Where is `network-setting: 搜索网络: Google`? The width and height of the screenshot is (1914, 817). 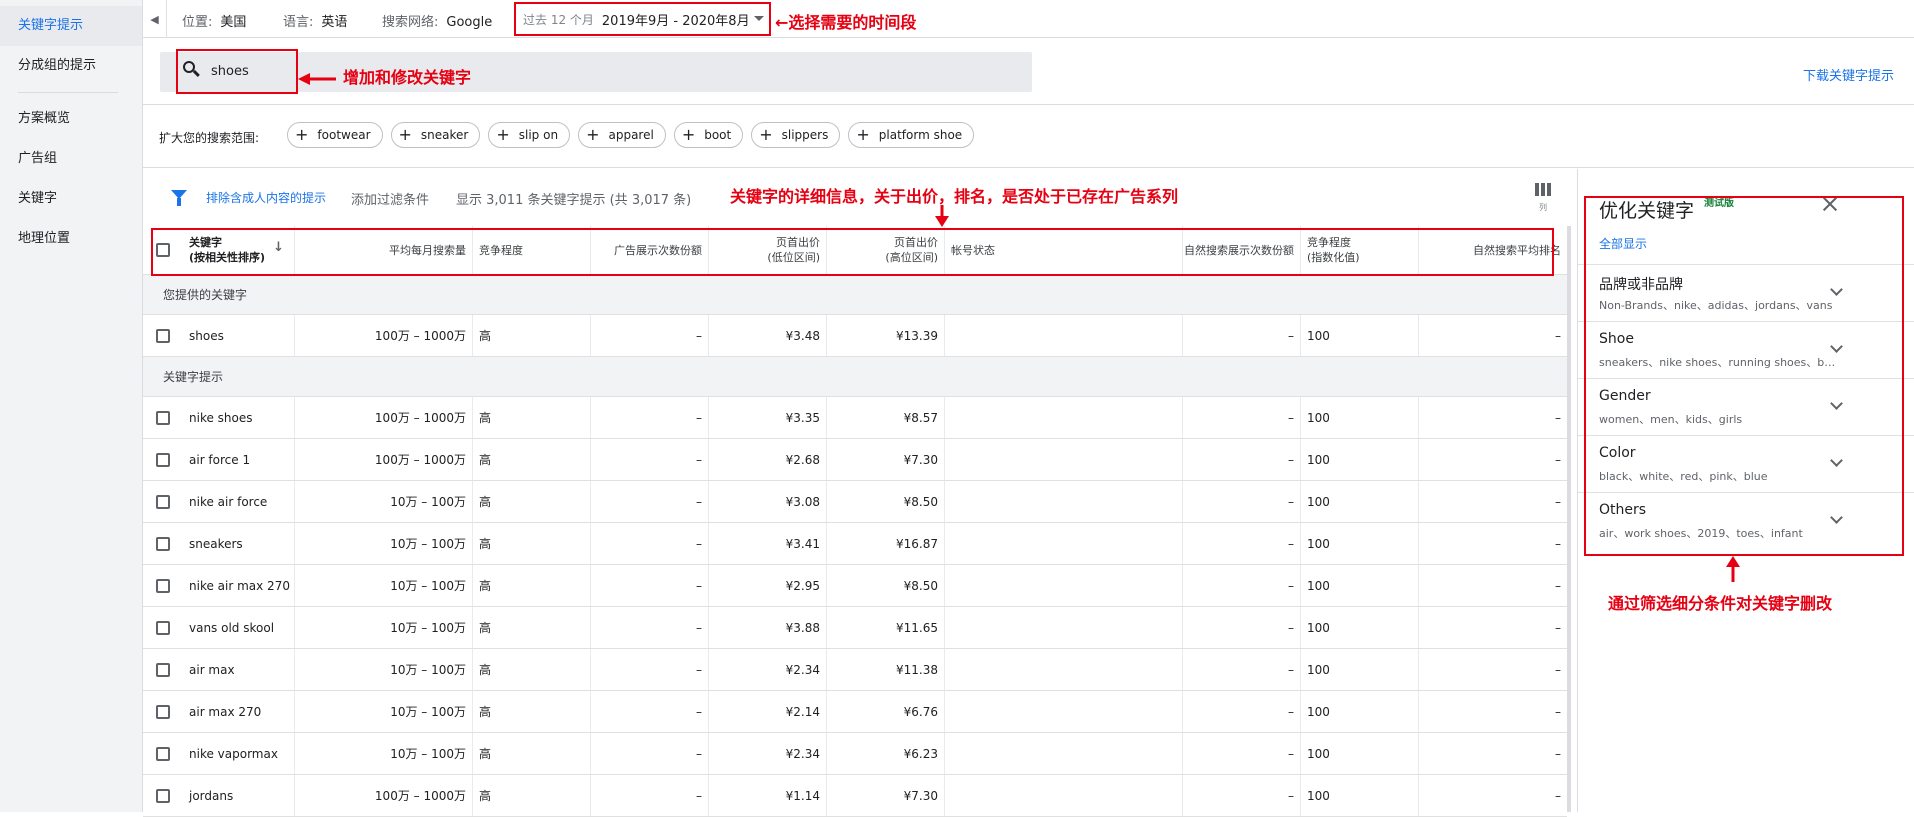 network-setting: 搜索网络: Google is located at coordinates (437, 20).